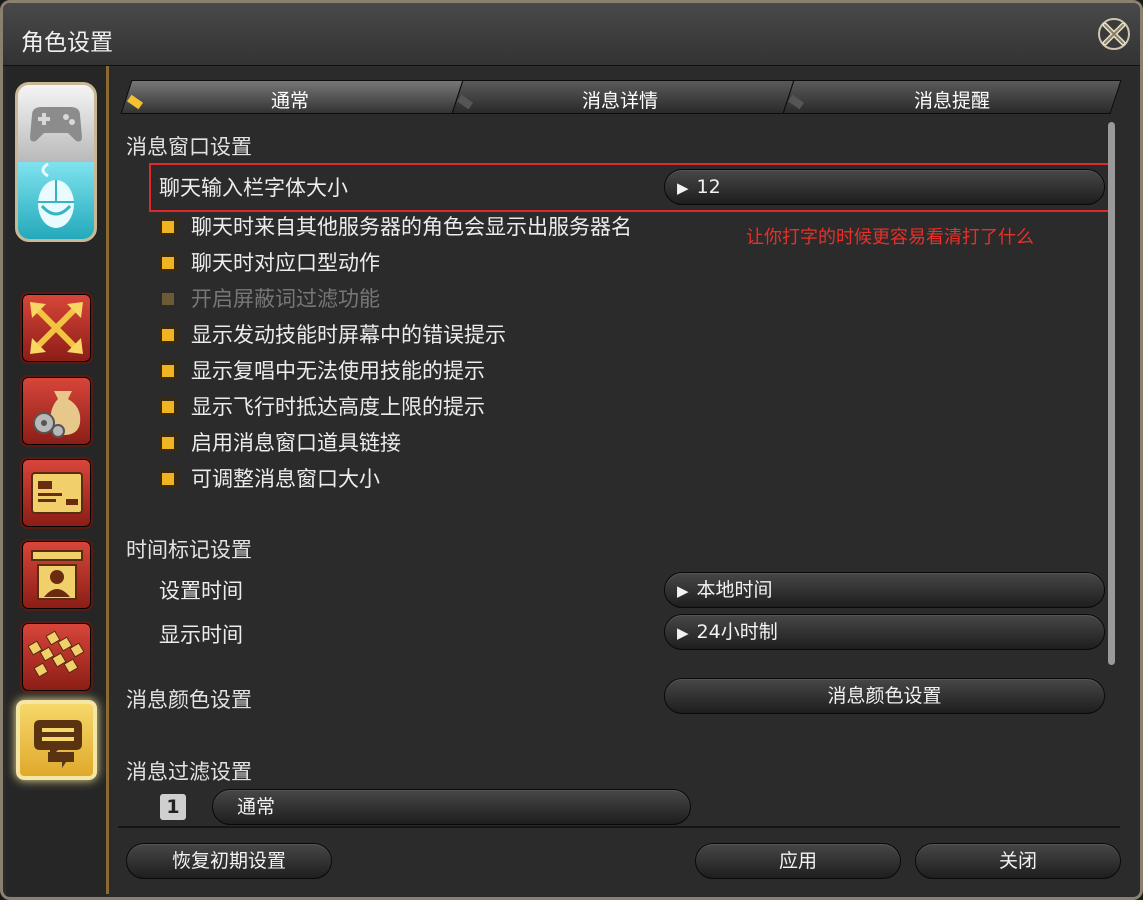  Describe the element at coordinates (67, 43) in the screenshot. I see `window-title: 角色设置` at that location.